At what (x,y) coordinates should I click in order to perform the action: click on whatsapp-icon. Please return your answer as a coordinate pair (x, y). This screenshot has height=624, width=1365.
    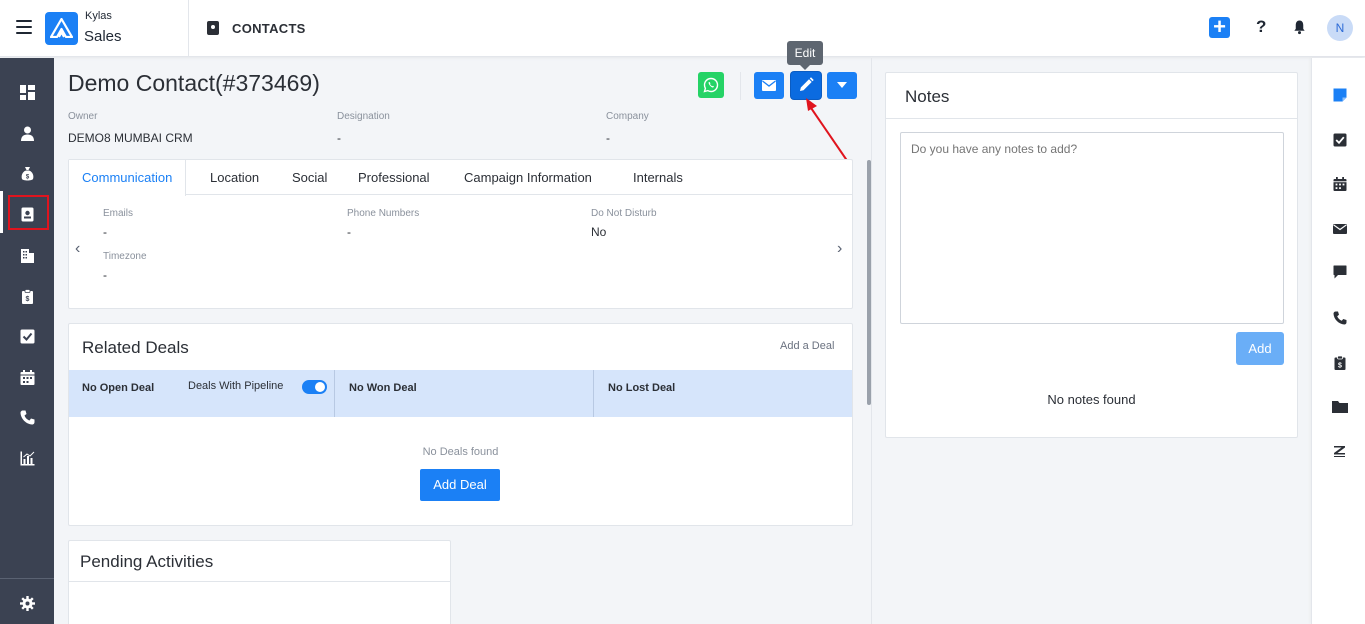
    Looking at the image, I should click on (711, 85).